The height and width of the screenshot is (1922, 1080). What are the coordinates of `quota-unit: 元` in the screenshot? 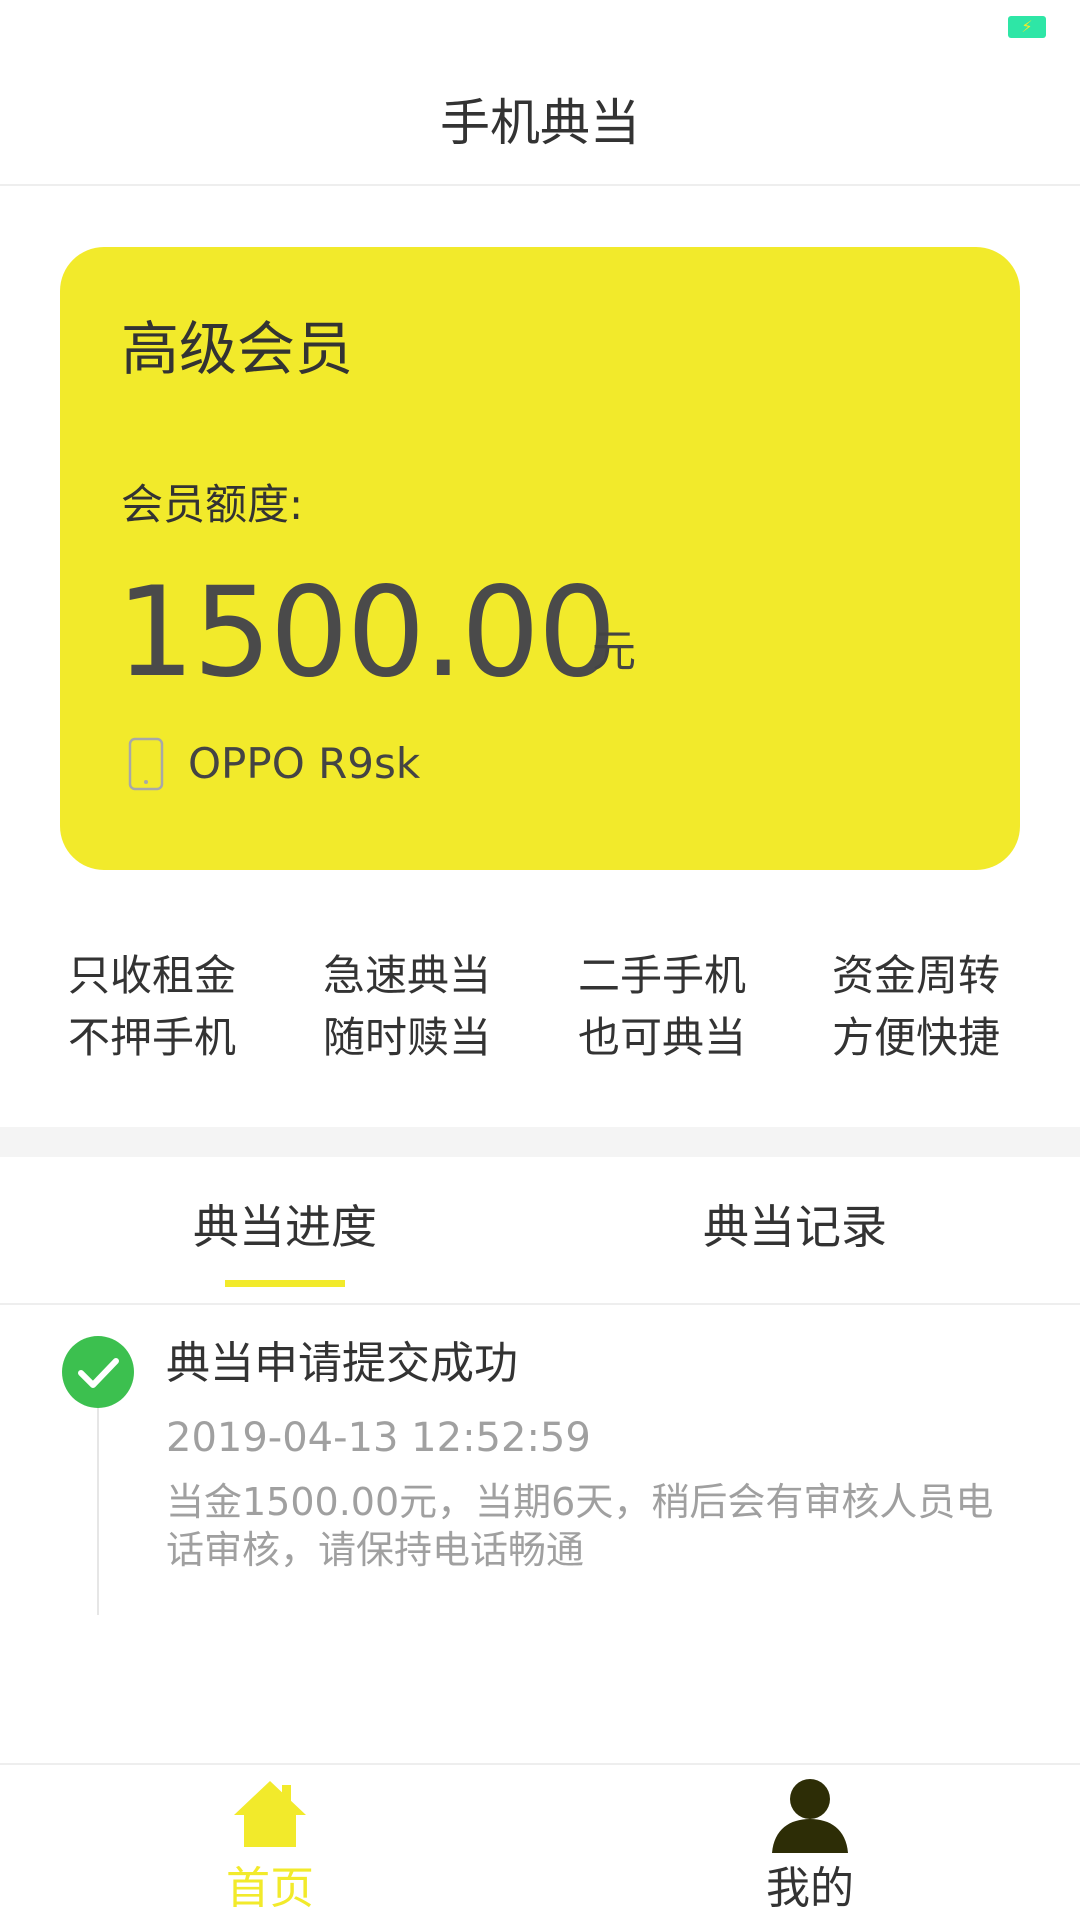 It's located at (614, 651).